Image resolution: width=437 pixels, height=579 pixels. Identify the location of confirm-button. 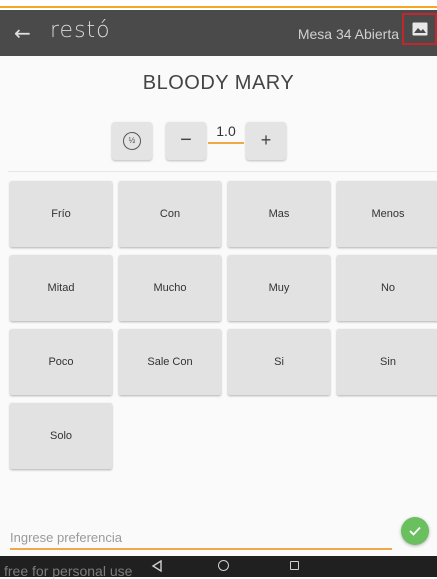
(415, 531).